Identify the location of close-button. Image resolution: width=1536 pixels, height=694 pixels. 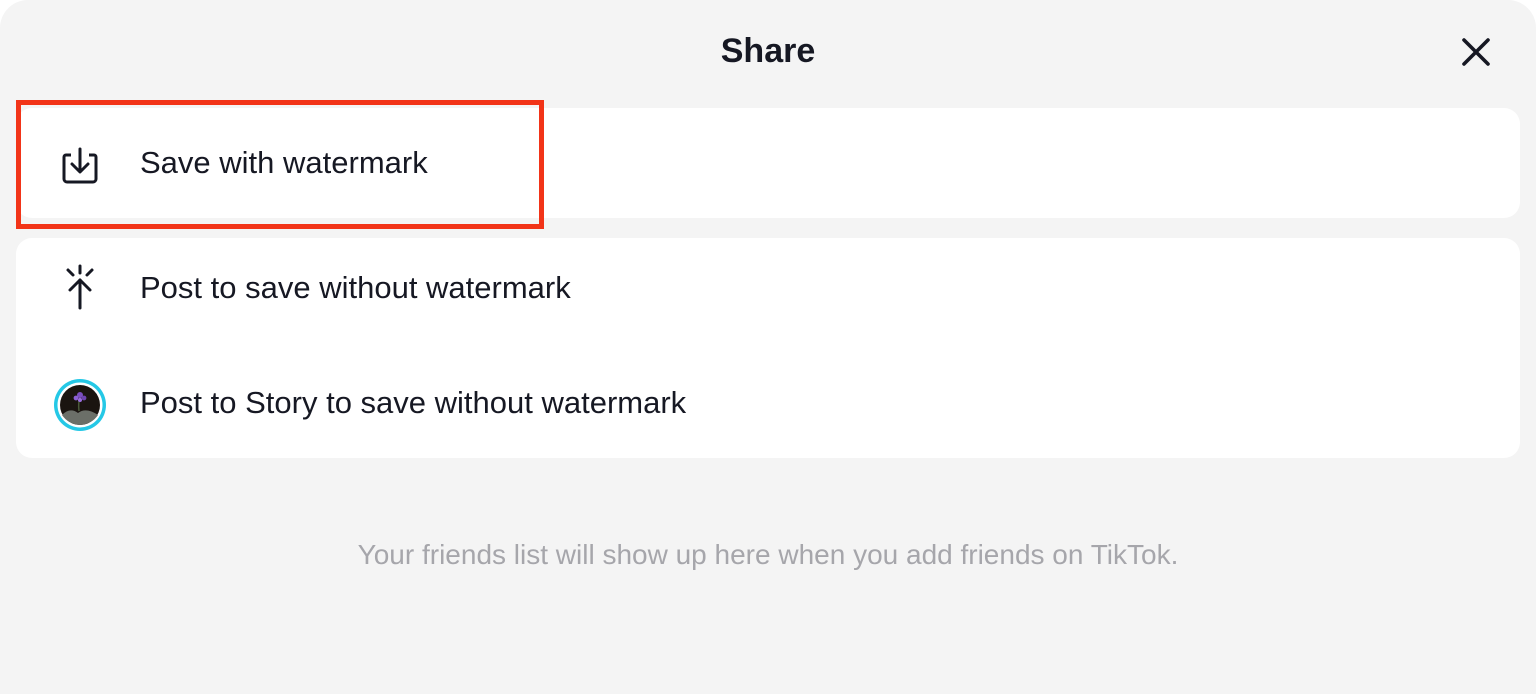
(1476, 52).